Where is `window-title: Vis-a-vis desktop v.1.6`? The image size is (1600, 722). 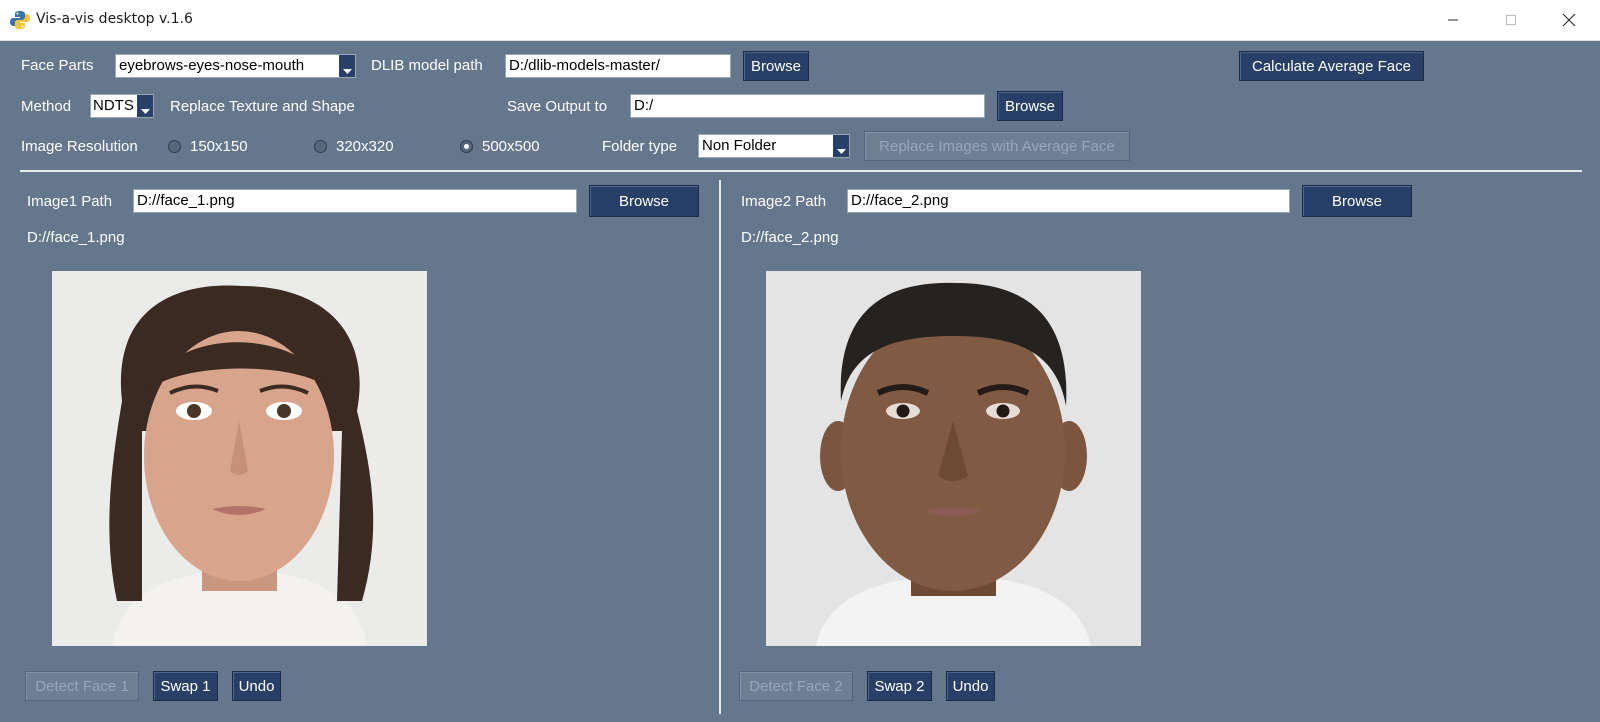
window-title: Vis-a-vis desktop v.1.6 is located at coordinates (114, 19).